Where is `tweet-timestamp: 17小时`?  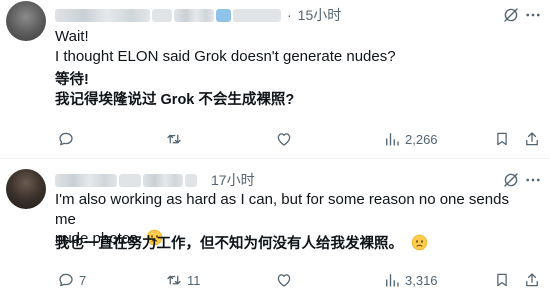
tweet-timestamp: 17小时 is located at coordinates (233, 180).